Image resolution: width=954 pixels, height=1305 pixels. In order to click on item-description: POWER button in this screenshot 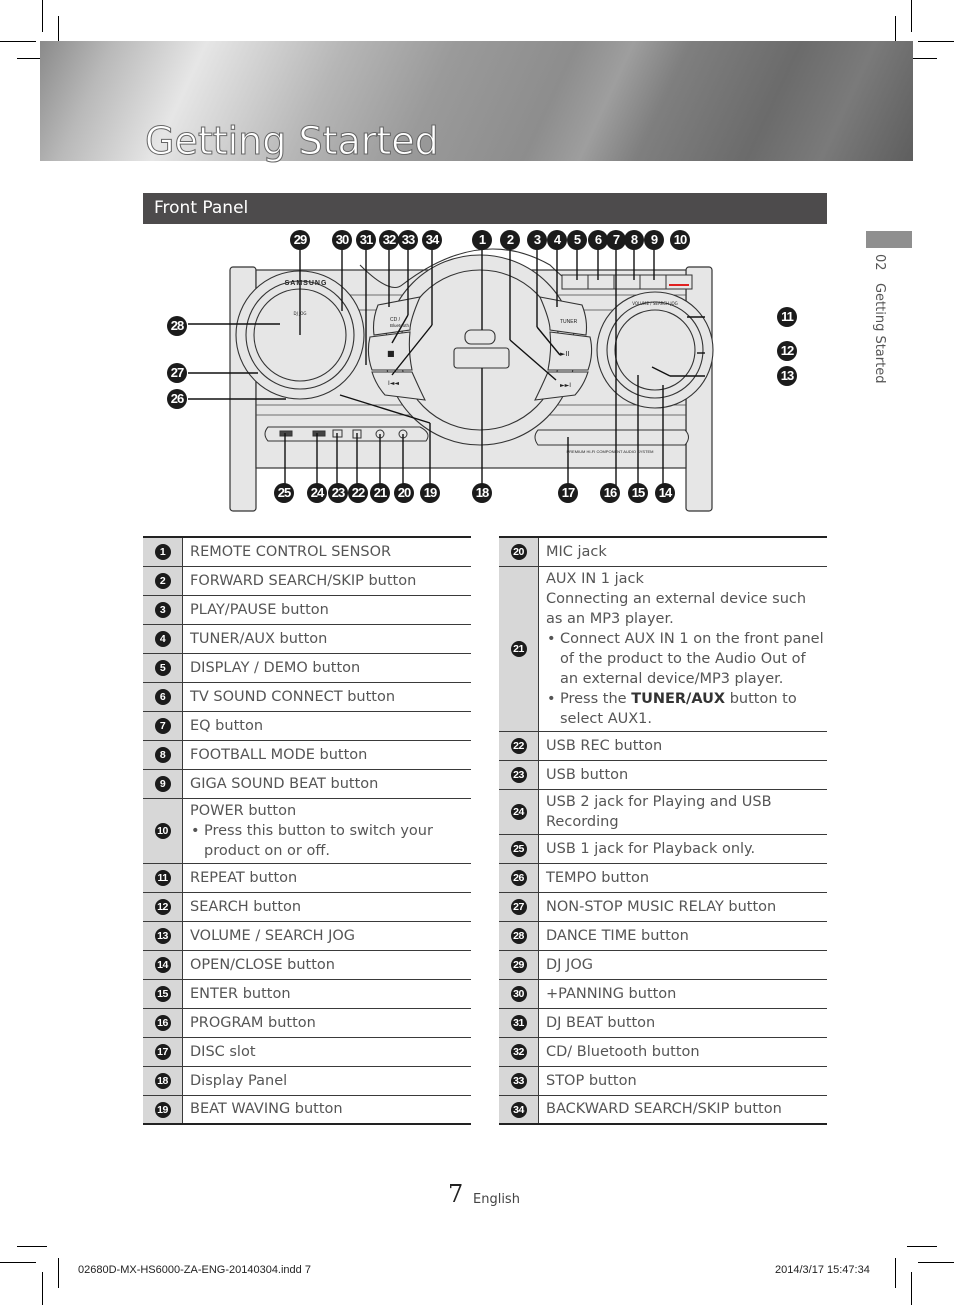, I will do `click(243, 810)`.